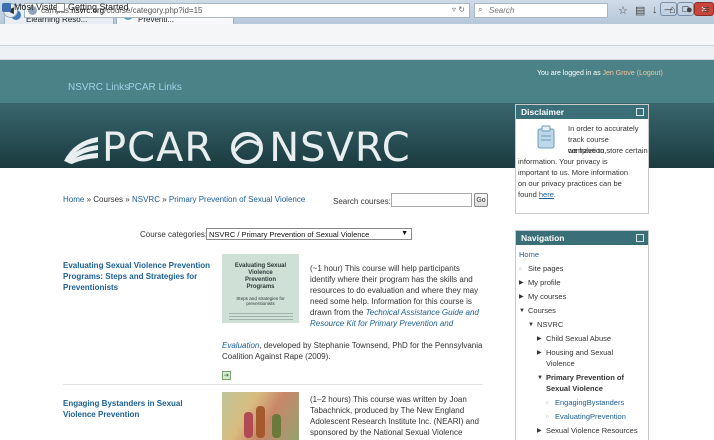 Image resolution: width=714 pixels, height=440 pixels. I want to click on clipboard-icon: ▤, so click(640, 10).